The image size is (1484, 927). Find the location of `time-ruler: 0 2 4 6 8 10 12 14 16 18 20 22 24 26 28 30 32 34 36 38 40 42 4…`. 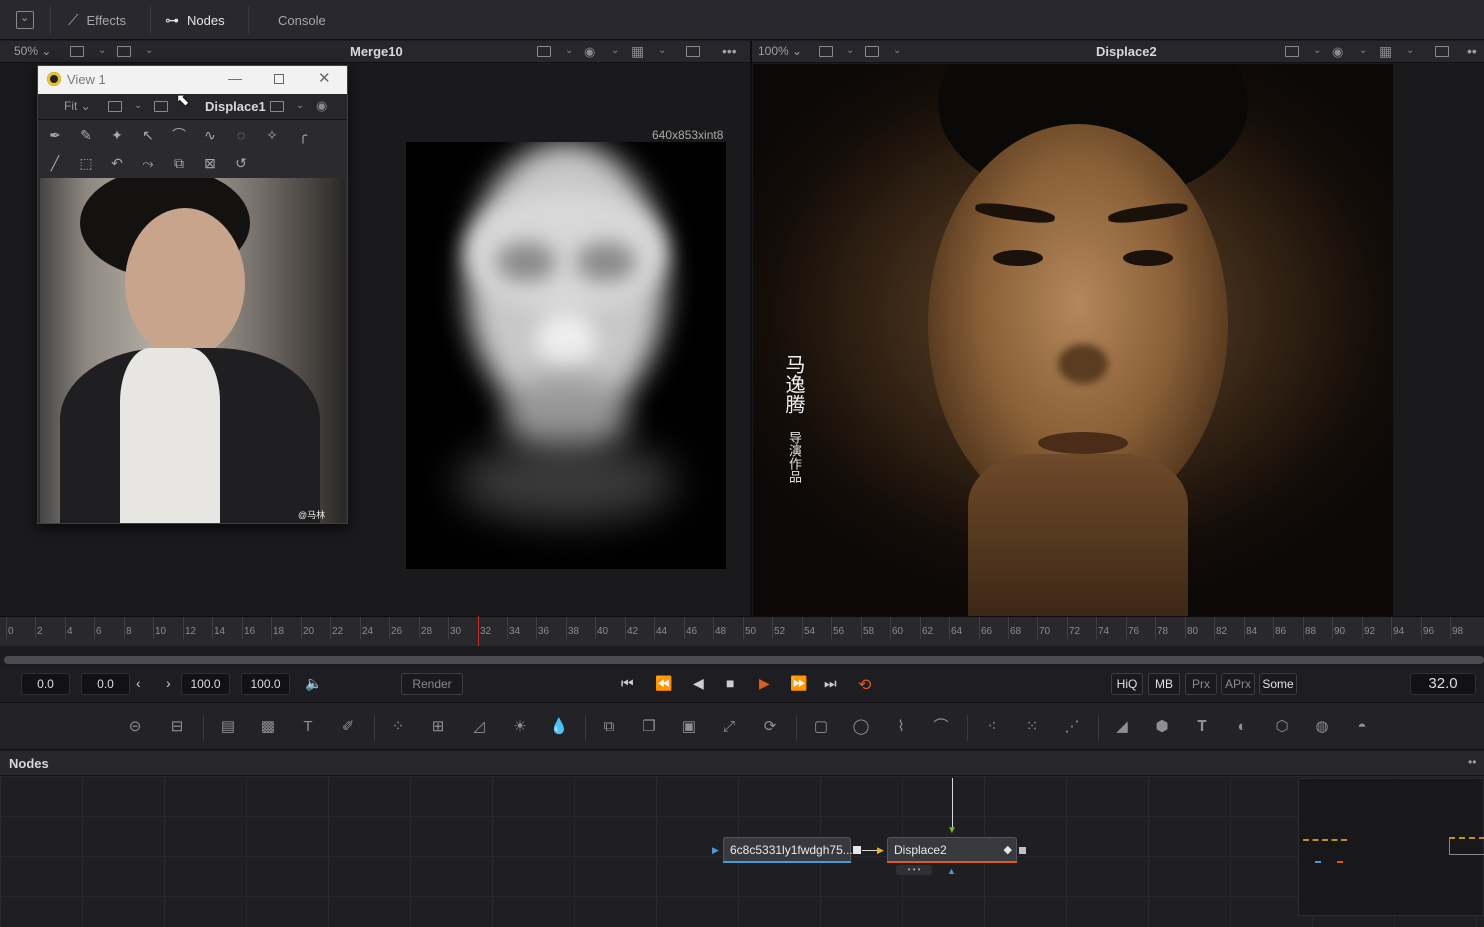

time-ruler: 0 2 4 6 8 10 12 14 16 18 20 22 24 26 28 30 32 34 36 38 40 42 4… is located at coordinates (742, 631).